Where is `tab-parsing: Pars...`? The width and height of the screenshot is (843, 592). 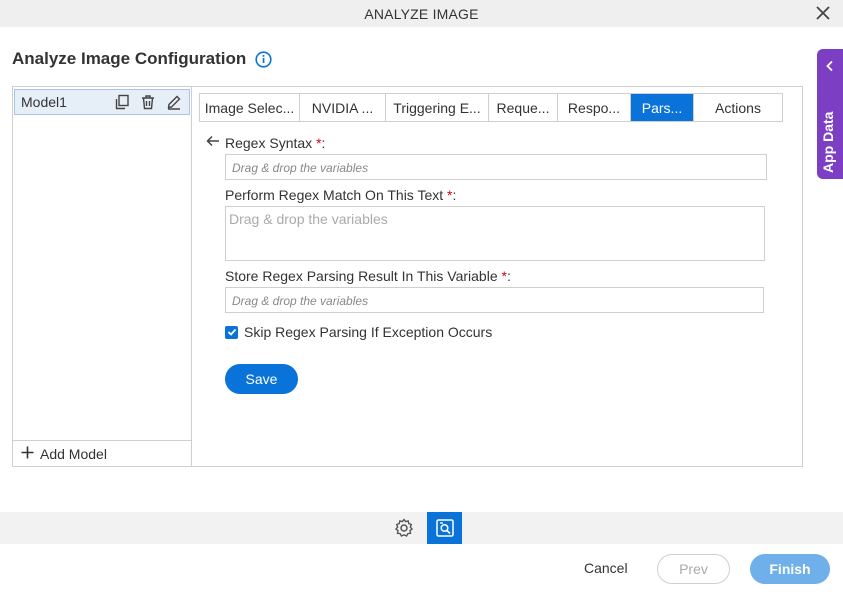
tab-parsing: Pars... is located at coordinates (662, 107).